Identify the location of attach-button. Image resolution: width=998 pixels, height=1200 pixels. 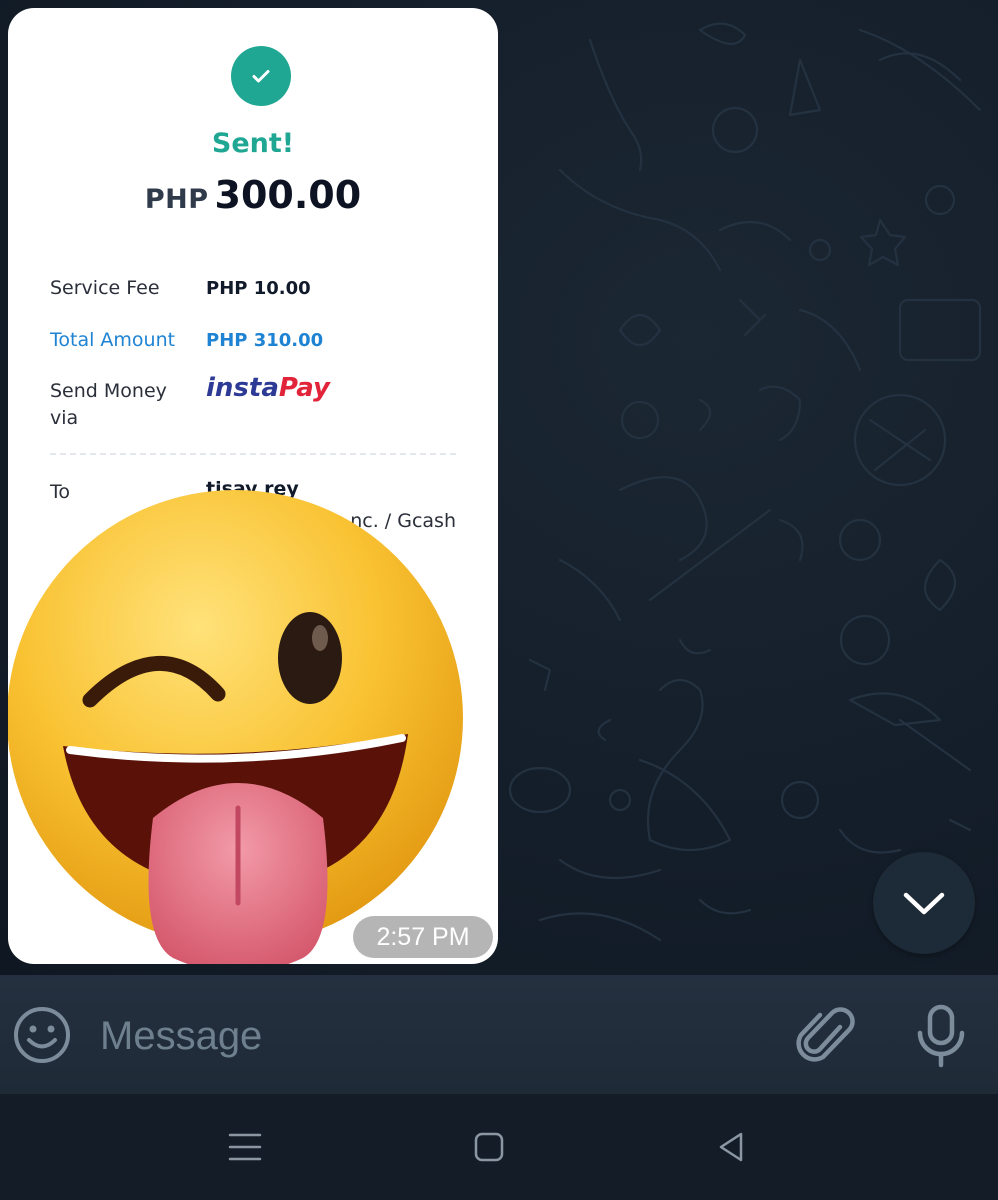
(825, 1035).